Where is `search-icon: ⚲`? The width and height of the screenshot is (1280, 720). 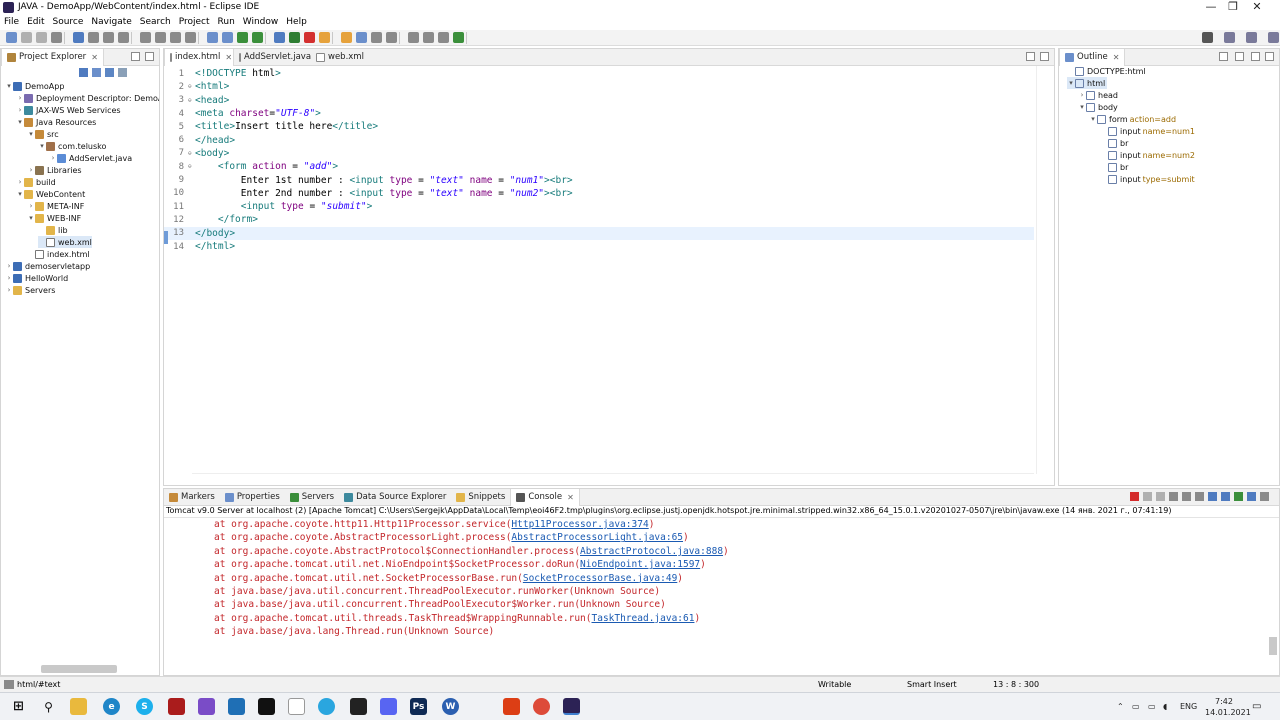 search-icon: ⚲ is located at coordinates (48, 706).